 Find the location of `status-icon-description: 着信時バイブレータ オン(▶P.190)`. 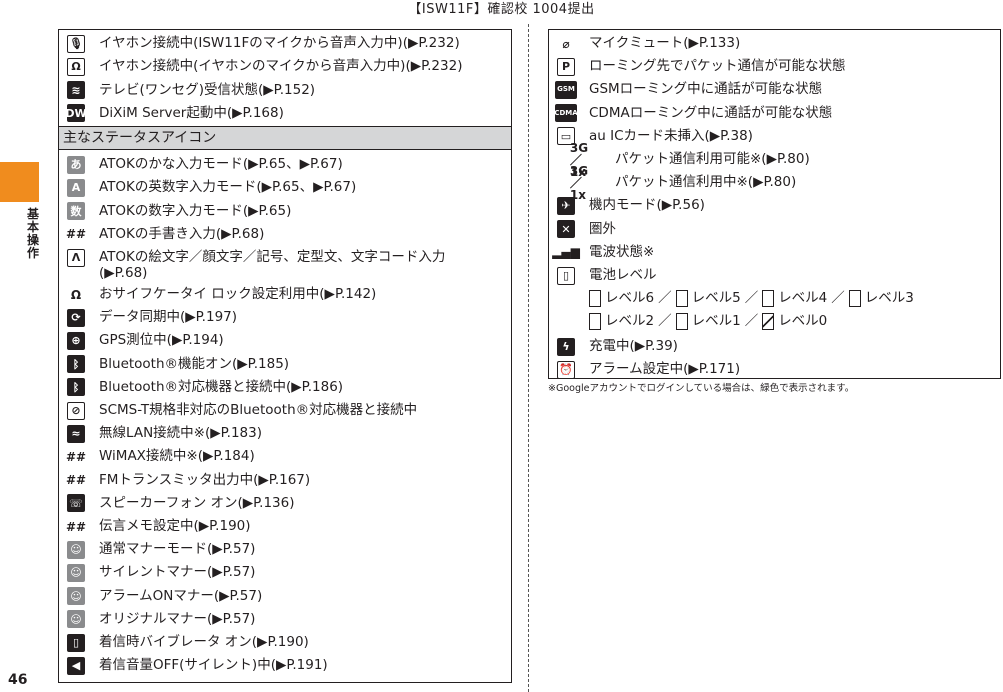

status-icon-description: 着信時バイブレータ オン(▶P.190) is located at coordinates (204, 642).